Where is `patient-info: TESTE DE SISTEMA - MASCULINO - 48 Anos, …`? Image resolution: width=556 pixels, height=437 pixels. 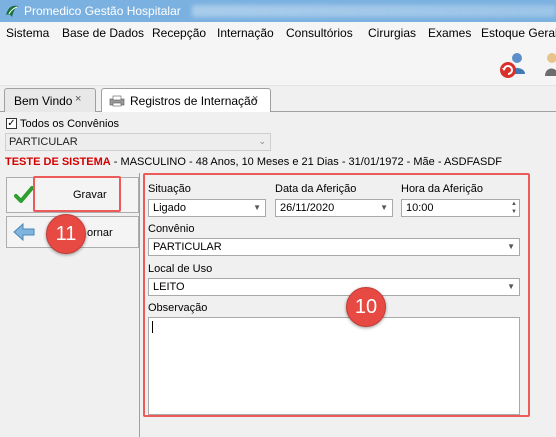 patient-info: TESTE DE SISTEMA - MASCULINO - 48 Anos, … is located at coordinates (253, 162).